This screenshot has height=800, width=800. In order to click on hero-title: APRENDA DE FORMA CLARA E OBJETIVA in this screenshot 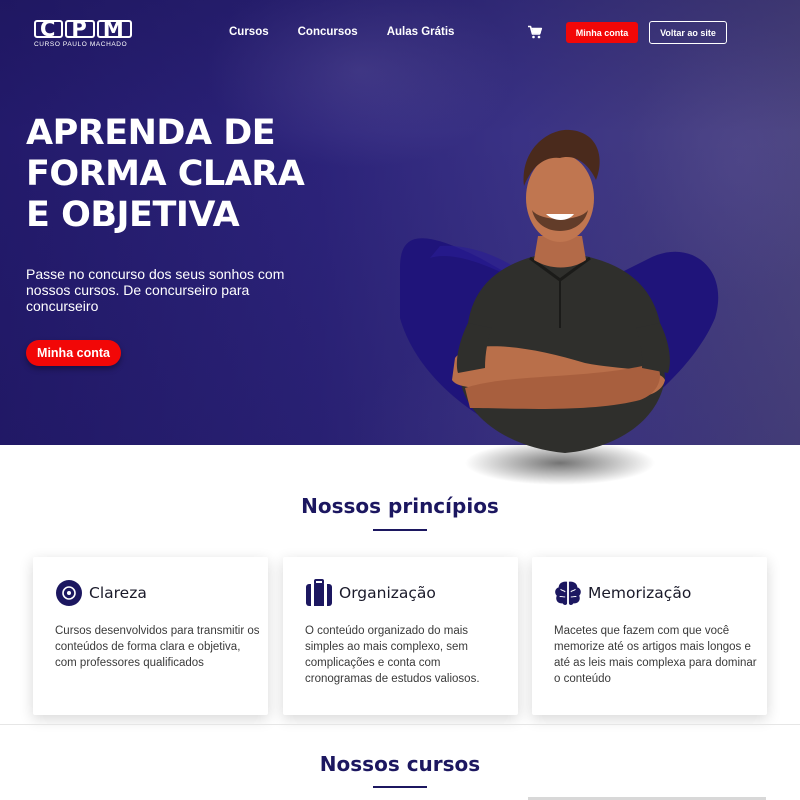, I will do `click(176, 174)`.